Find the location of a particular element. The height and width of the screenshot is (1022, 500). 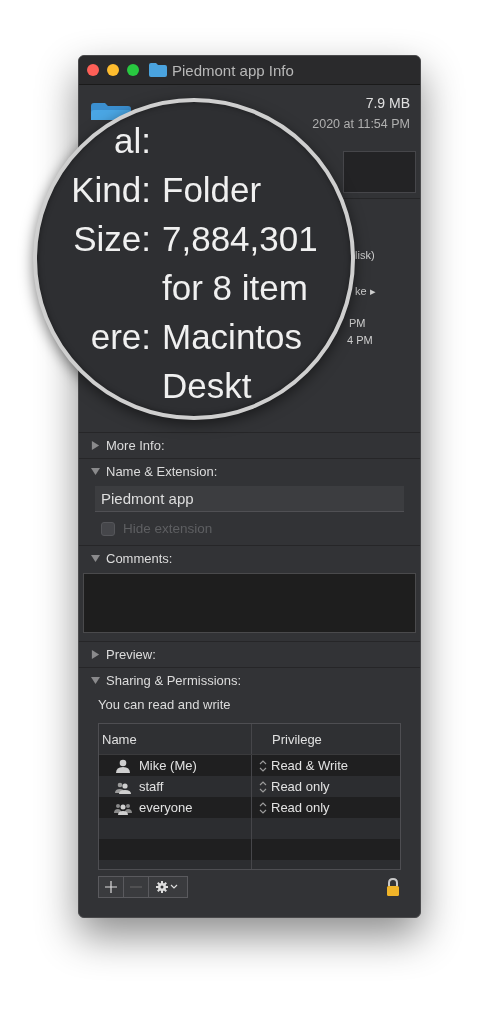

table-cell: Mike (Me) is located at coordinates (168, 765).